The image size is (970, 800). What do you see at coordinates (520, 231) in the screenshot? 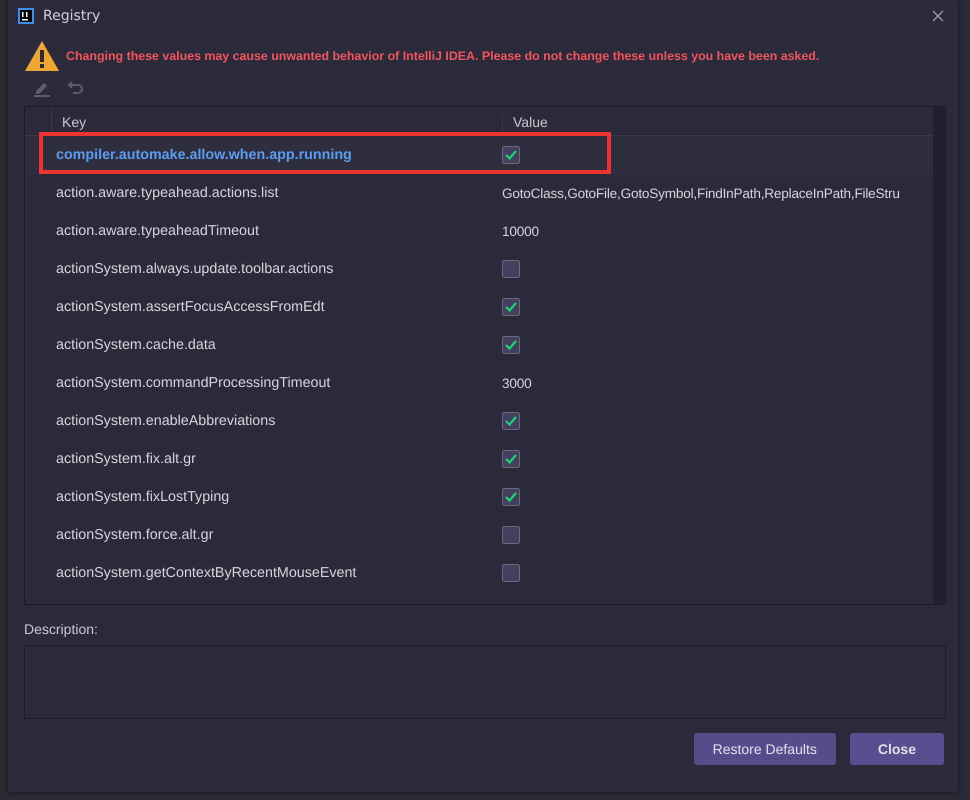
I see `registry-value: 10000` at bounding box center [520, 231].